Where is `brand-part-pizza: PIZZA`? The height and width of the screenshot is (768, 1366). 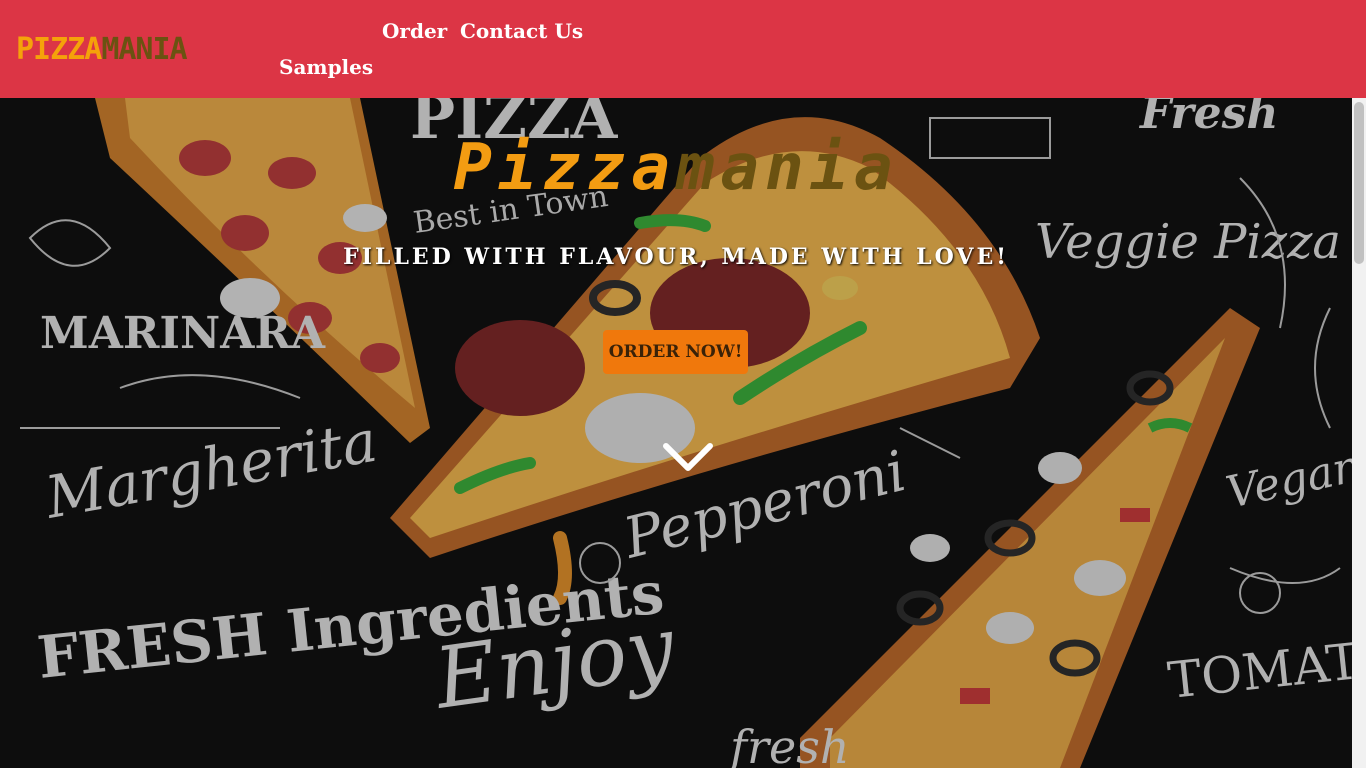 brand-part-pizza: PIZZA is located at coordinates (59, 49).